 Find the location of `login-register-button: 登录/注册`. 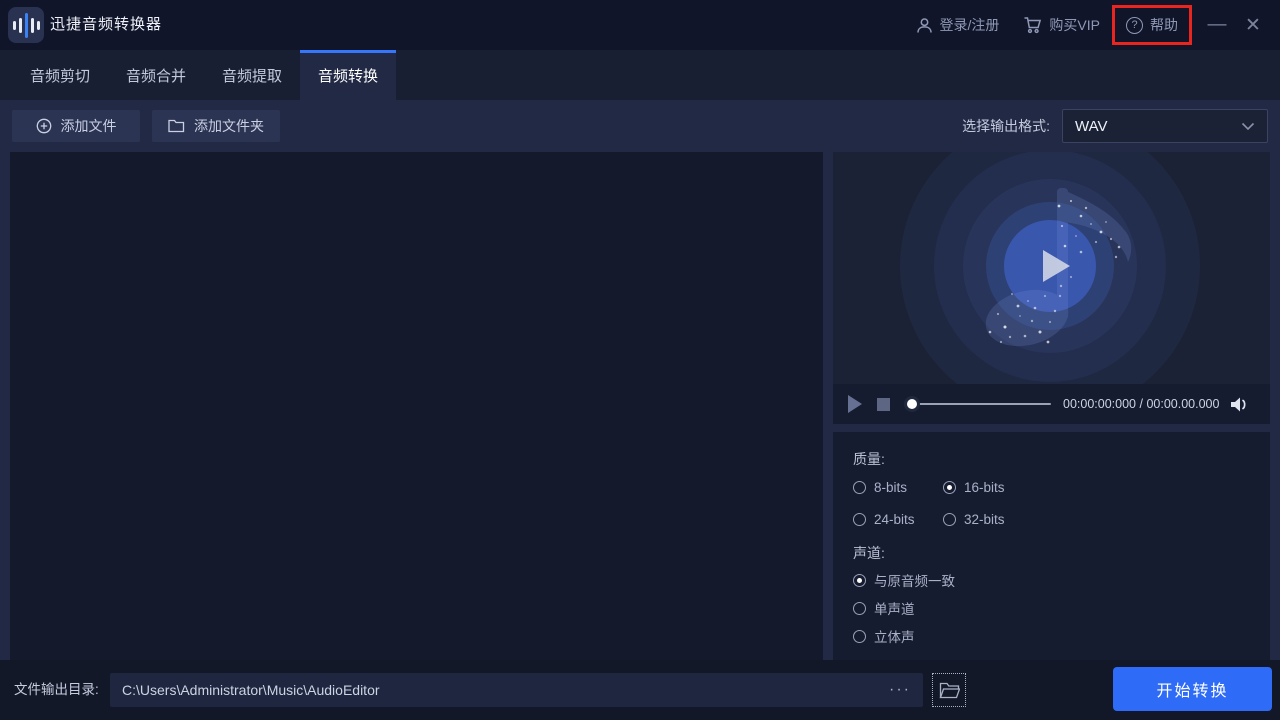

login-register-button: 登录/注册 is located at coordinates (958, 25).